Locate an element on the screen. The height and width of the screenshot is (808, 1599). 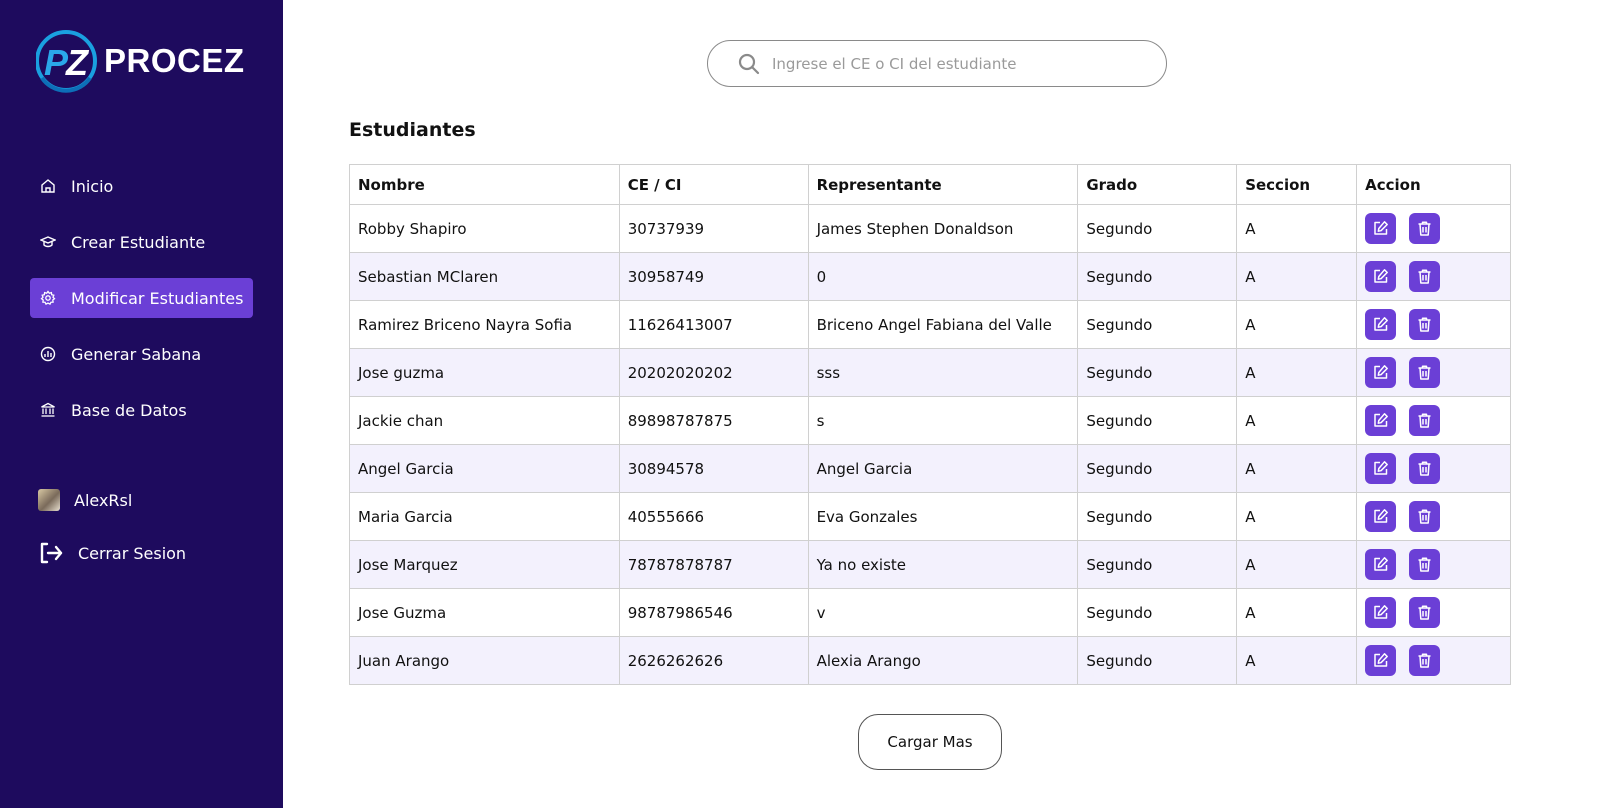
sidebar-item-label: Modificar Estudiantes is located at coordinates (157, 298).